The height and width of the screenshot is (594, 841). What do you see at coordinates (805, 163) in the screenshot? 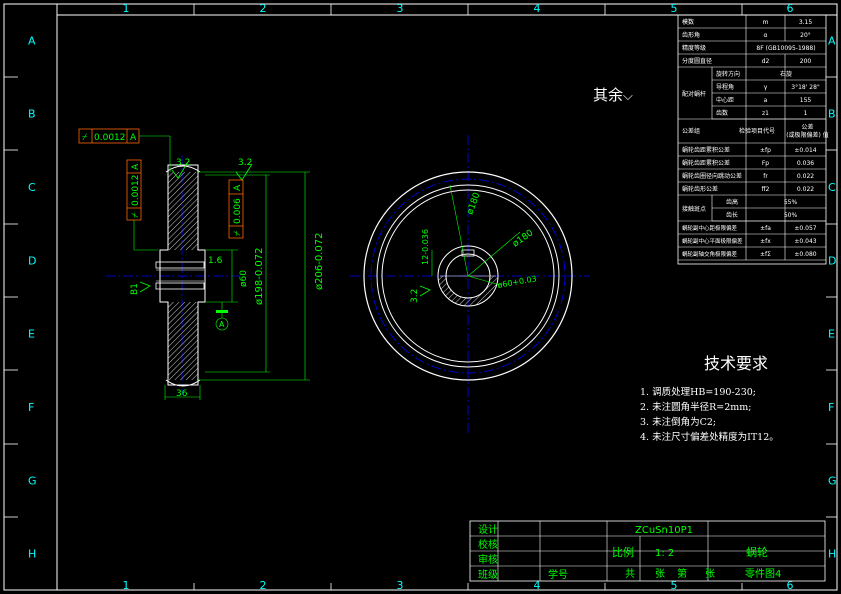
I see `param-value: 0.036` at bounding box center [805, 163].